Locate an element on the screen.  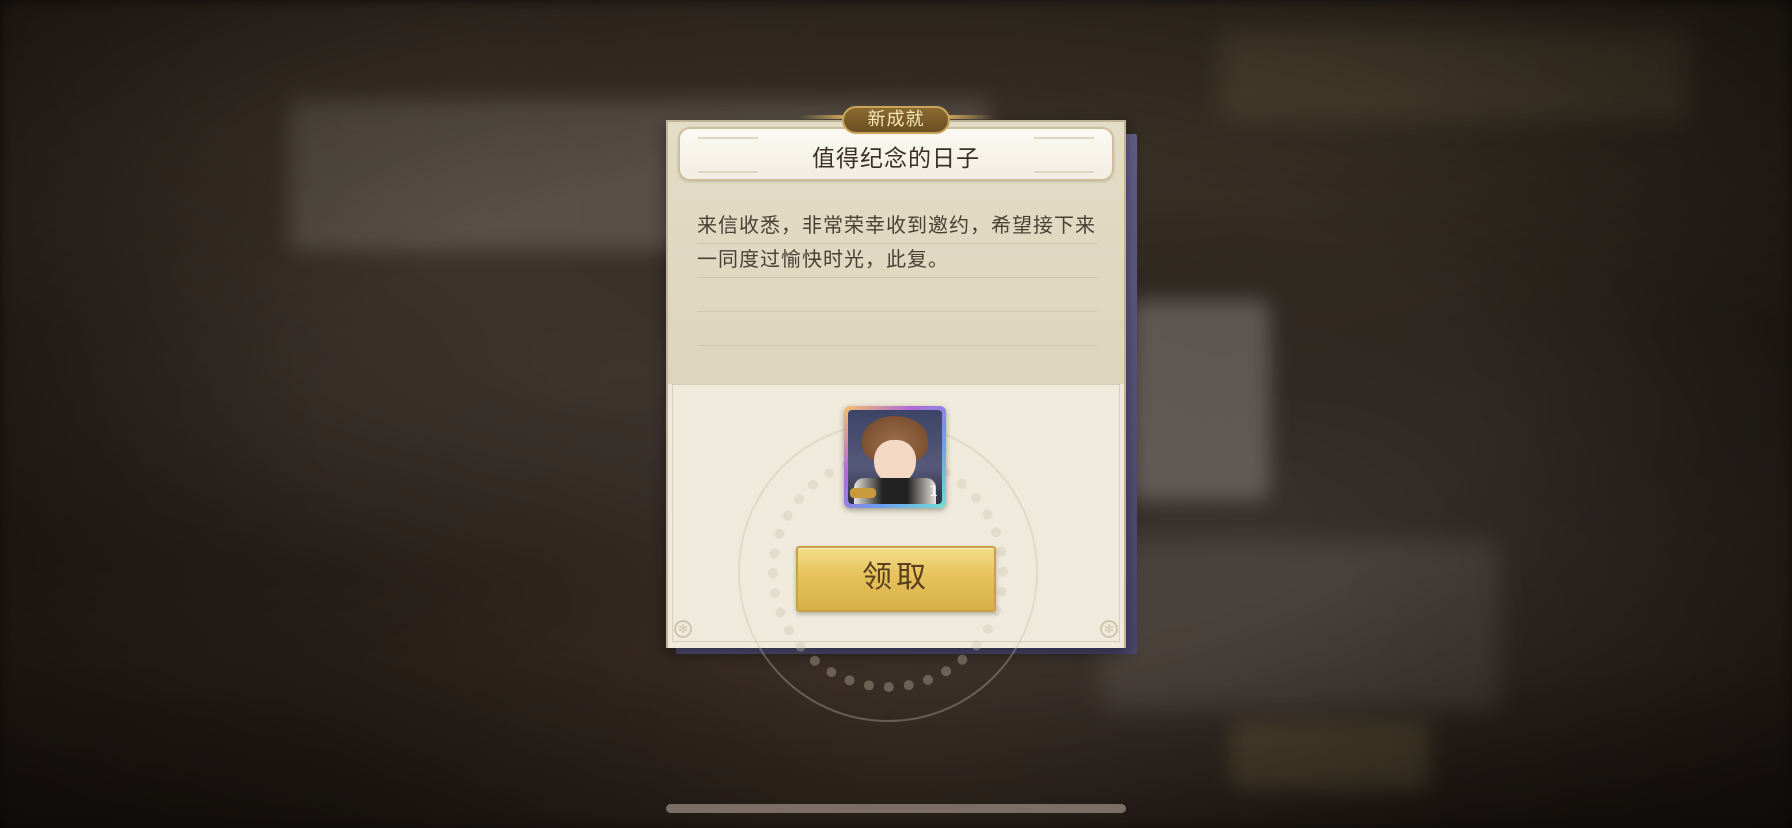
title-banner: 值得纪念的日子 is located at coordinates (896, 154).